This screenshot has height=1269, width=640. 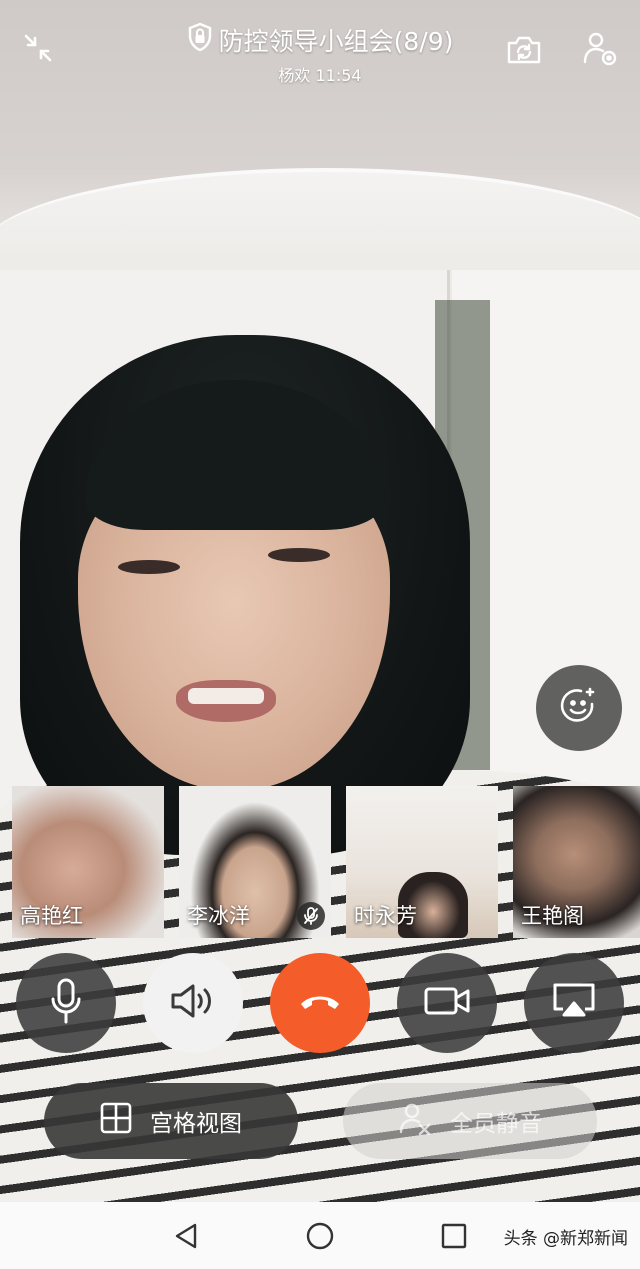 What do you see at coordinates (565, 1239) in the screenshot?
I see `watermark: 头条 @新郑新闻` at bounding box center [565, 1239].